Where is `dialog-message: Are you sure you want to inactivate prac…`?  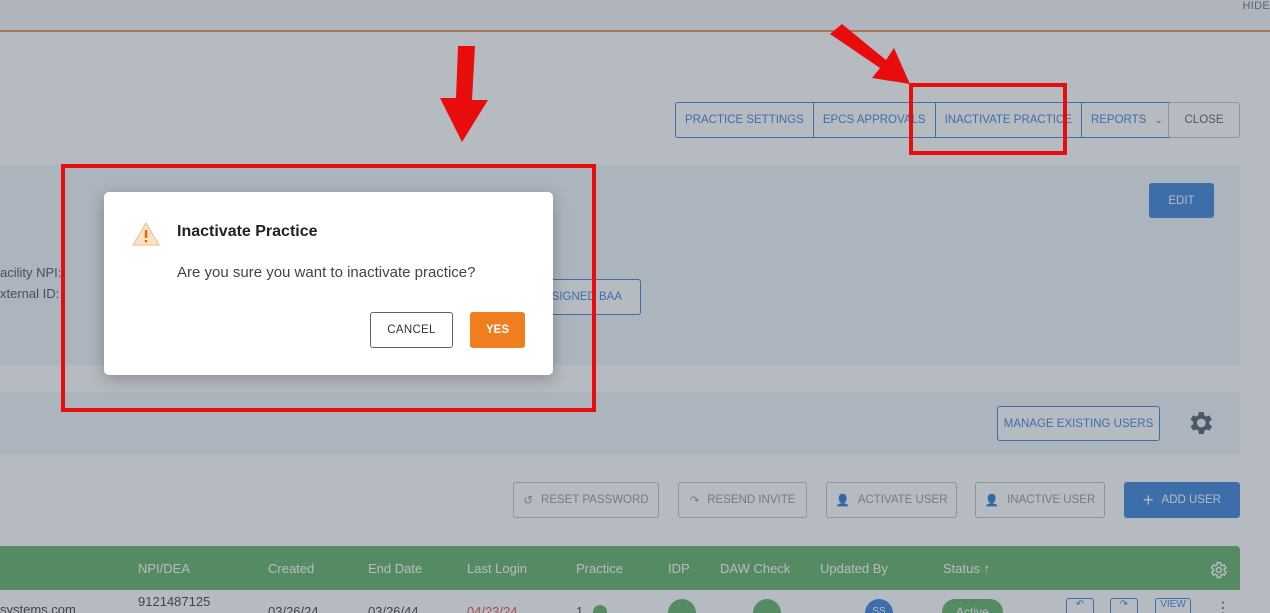
dialog-message: Are you sure you want to inactivate prac… is located at coordinates (326, 272).